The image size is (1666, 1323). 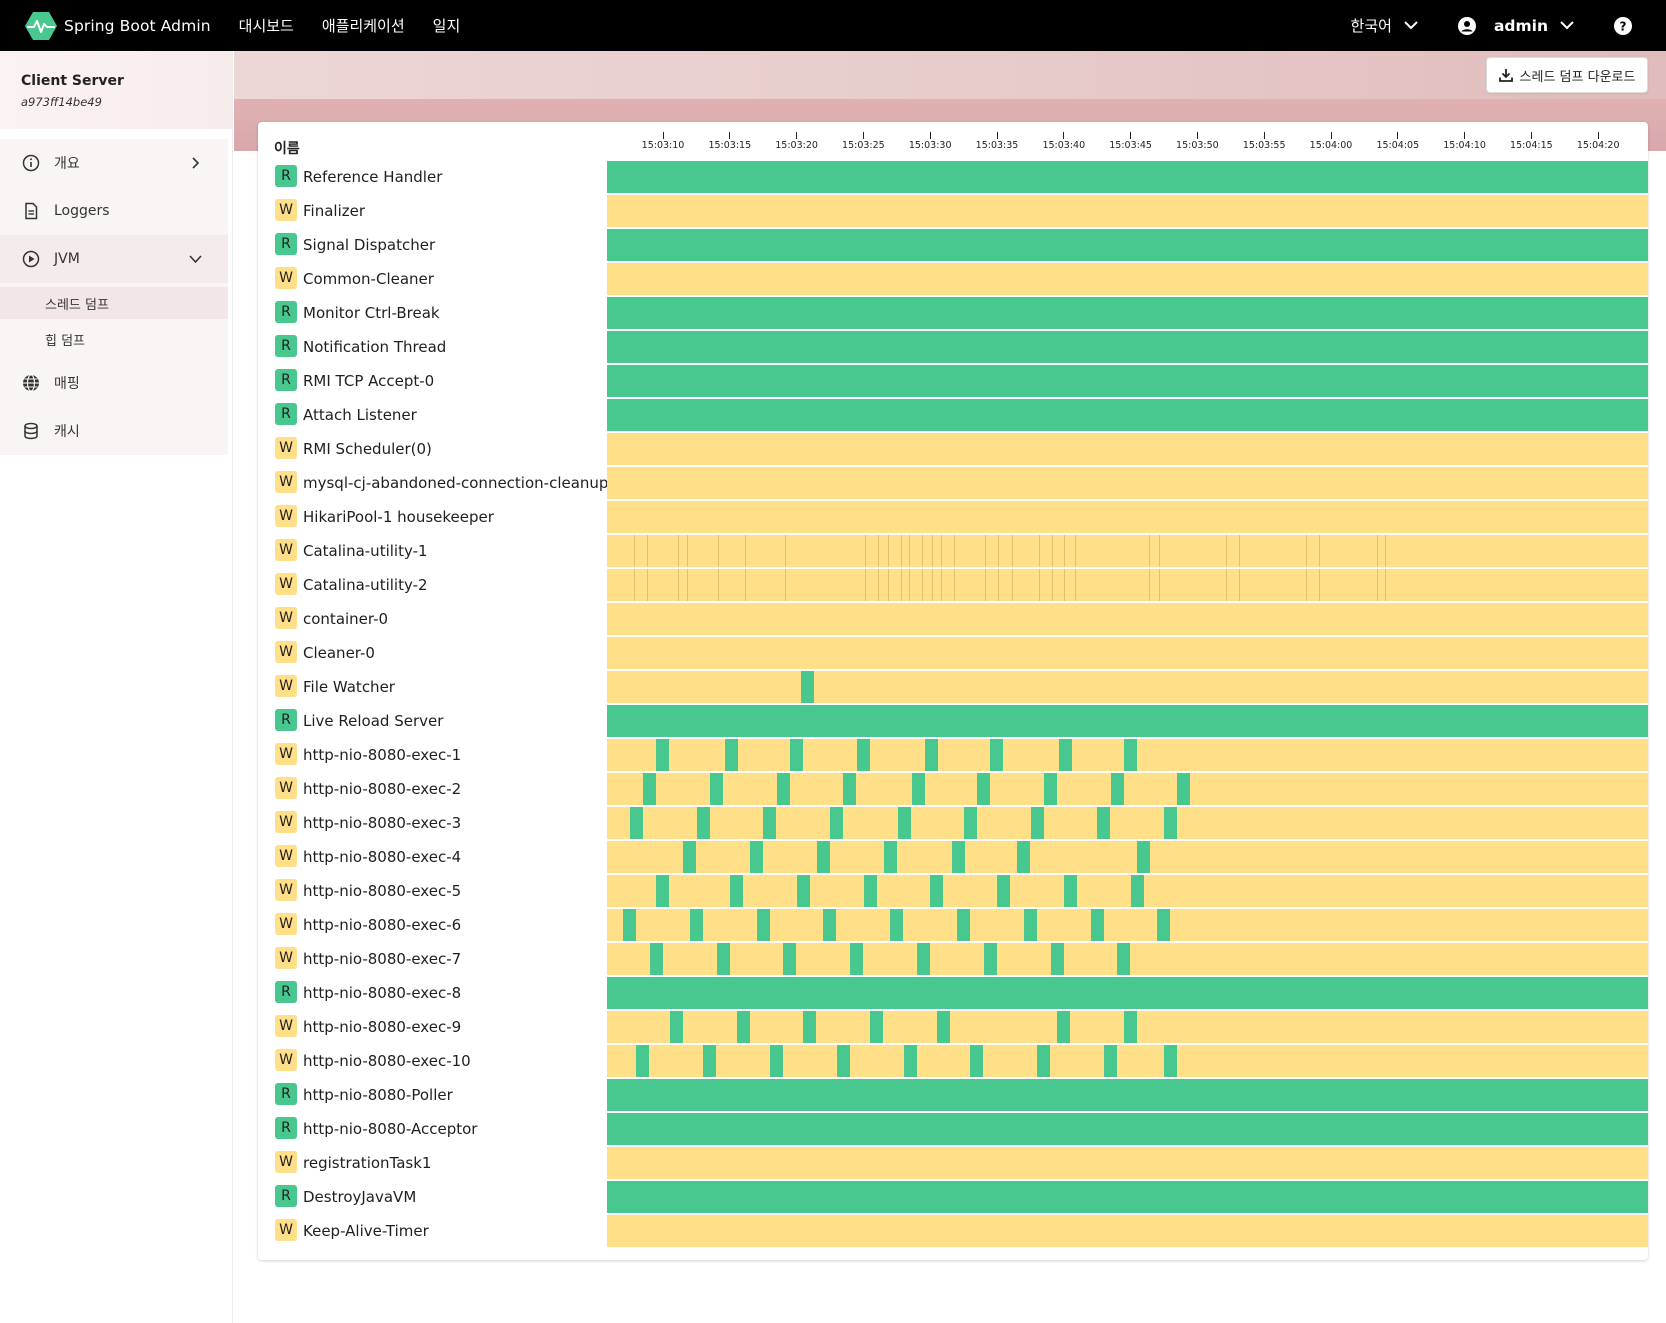 What do you see at coordinates (1466, 25) in the screenshot?
I see `user-circle-icon` at bounding box center [1466, 25].